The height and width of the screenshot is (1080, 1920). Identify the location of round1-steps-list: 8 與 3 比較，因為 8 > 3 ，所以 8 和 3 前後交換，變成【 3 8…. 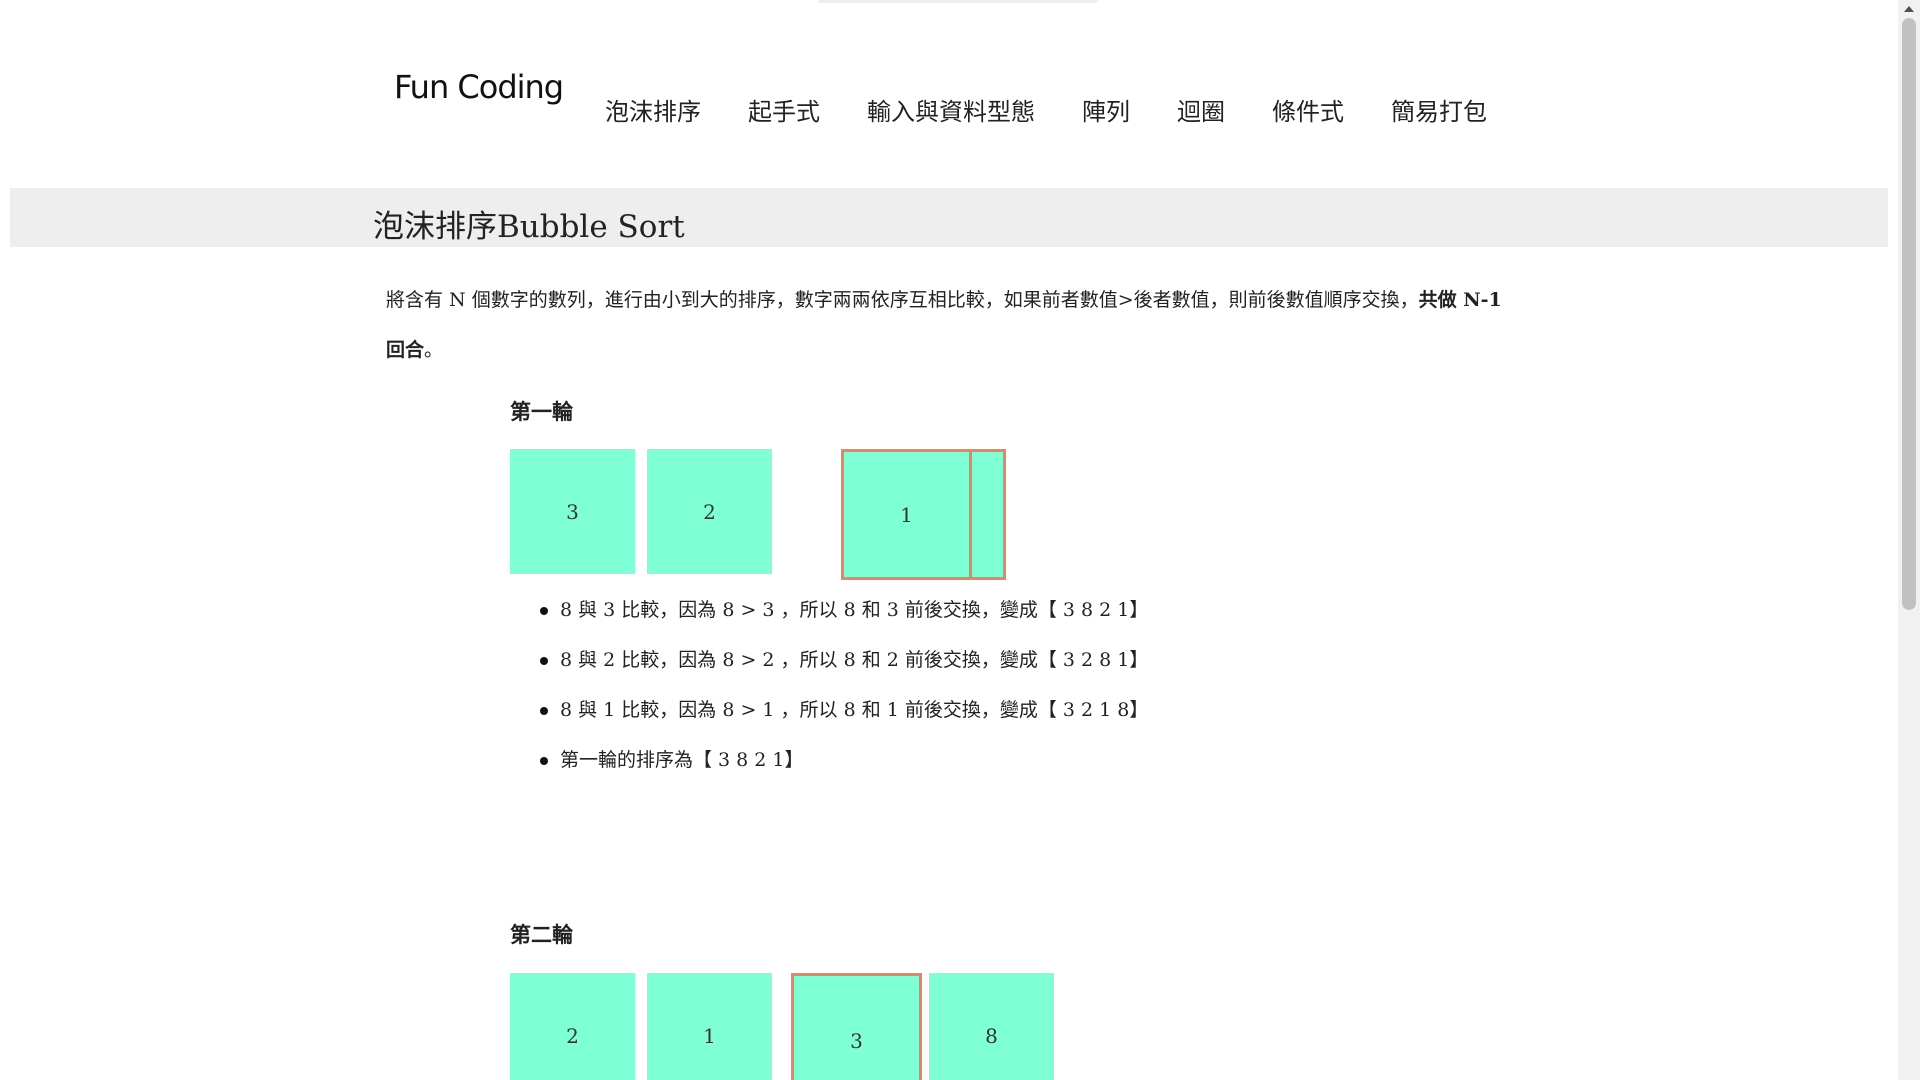
(844, 690).